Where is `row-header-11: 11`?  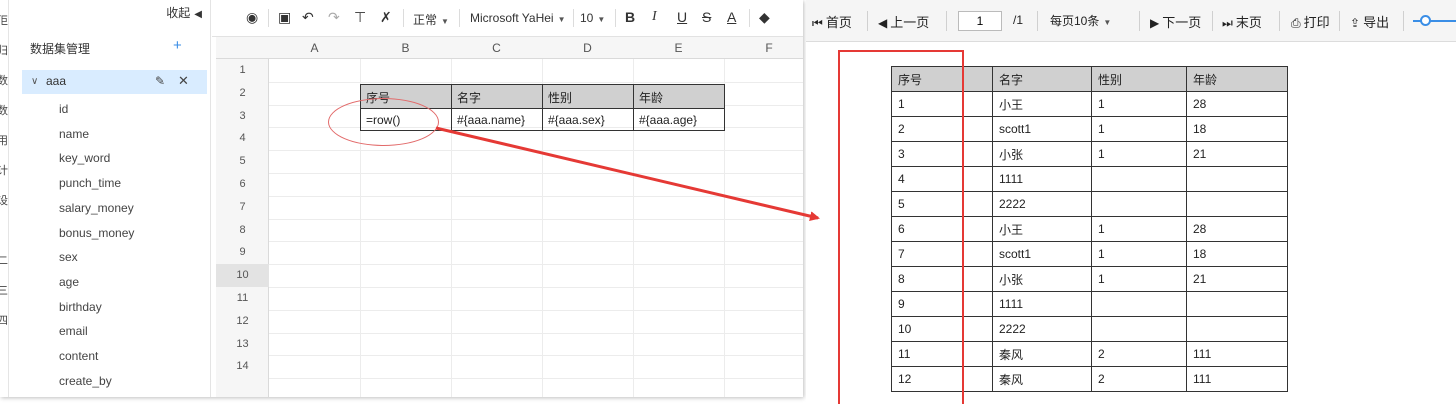 row-header-11: 11 is located at coordinates (242, 298).